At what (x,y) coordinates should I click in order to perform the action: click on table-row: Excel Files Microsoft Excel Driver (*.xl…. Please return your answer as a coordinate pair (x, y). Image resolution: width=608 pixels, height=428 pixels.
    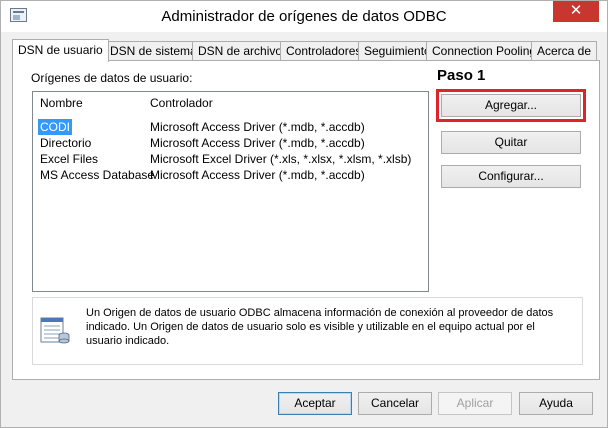
    Looking at the image, I should click on (230, 159).